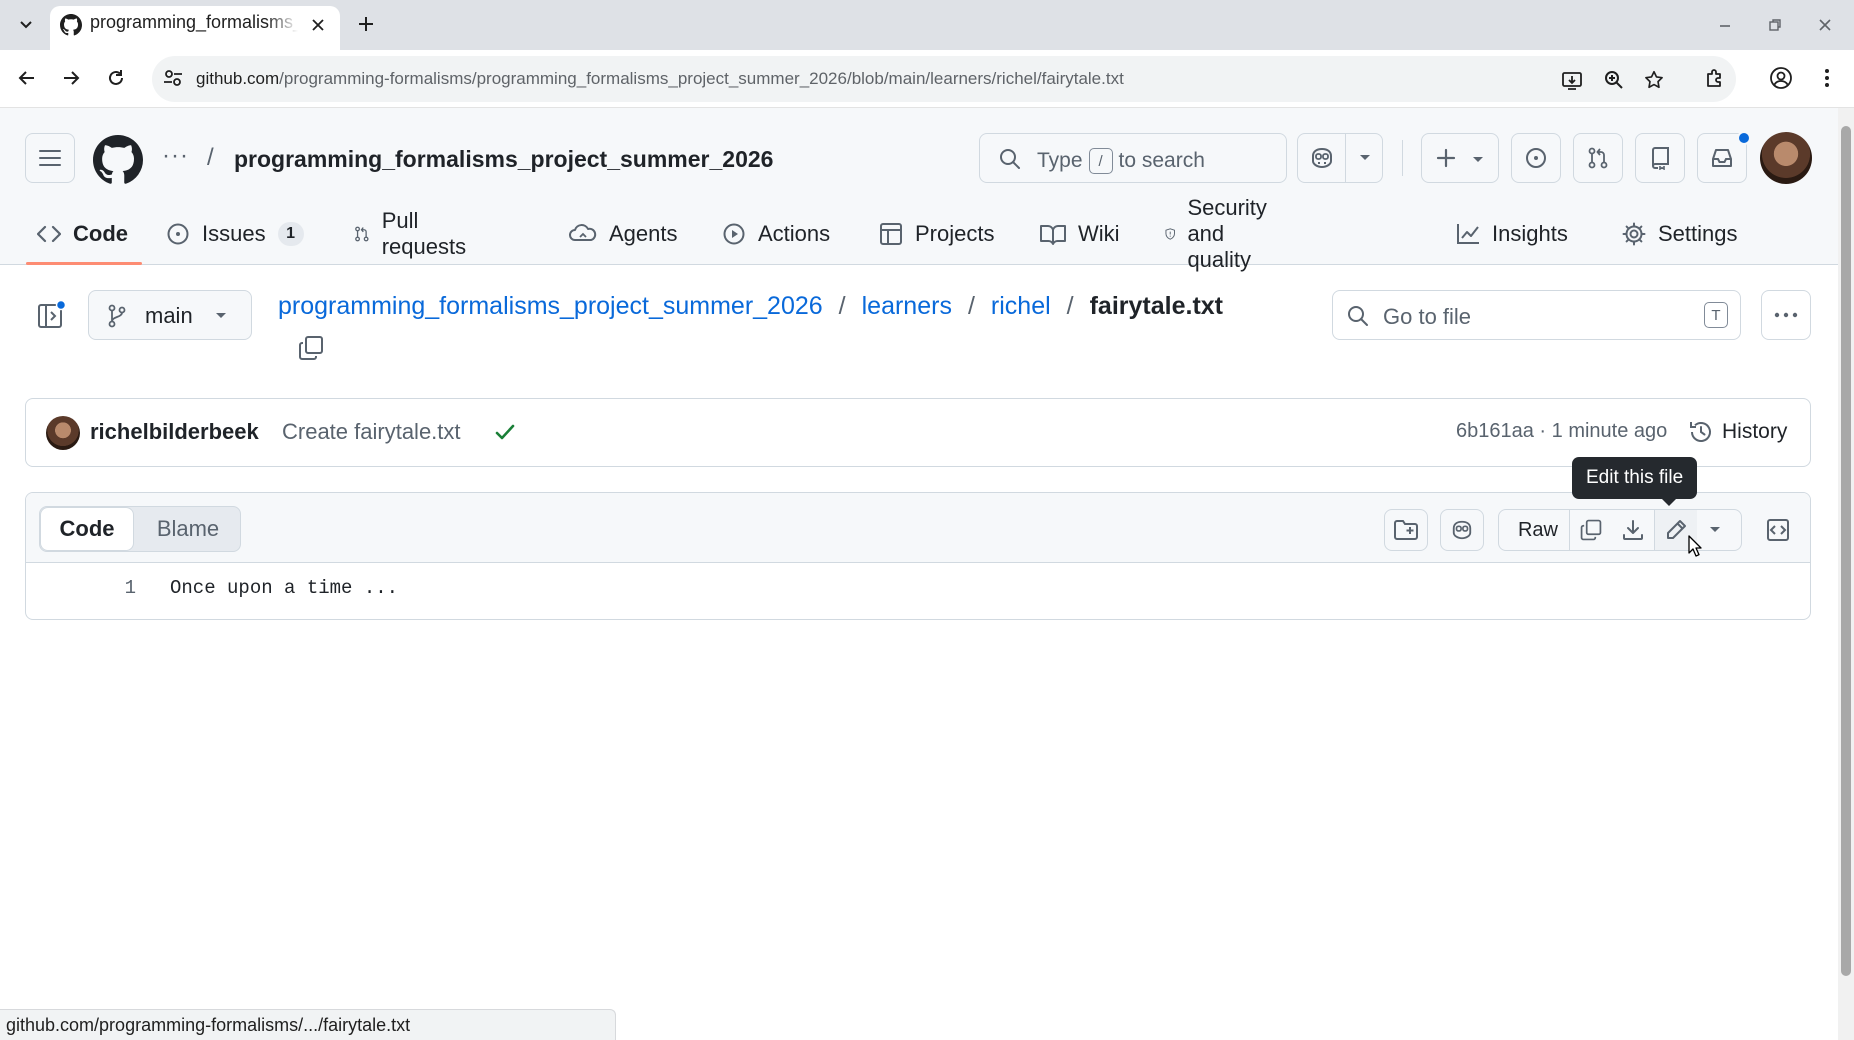 Image resolution: width=1854 pixels, height=1040 pixels. What do you see at coordinates (891, 234) in the screenshot?
I see `table-icon` at bounding box center [891, 234].